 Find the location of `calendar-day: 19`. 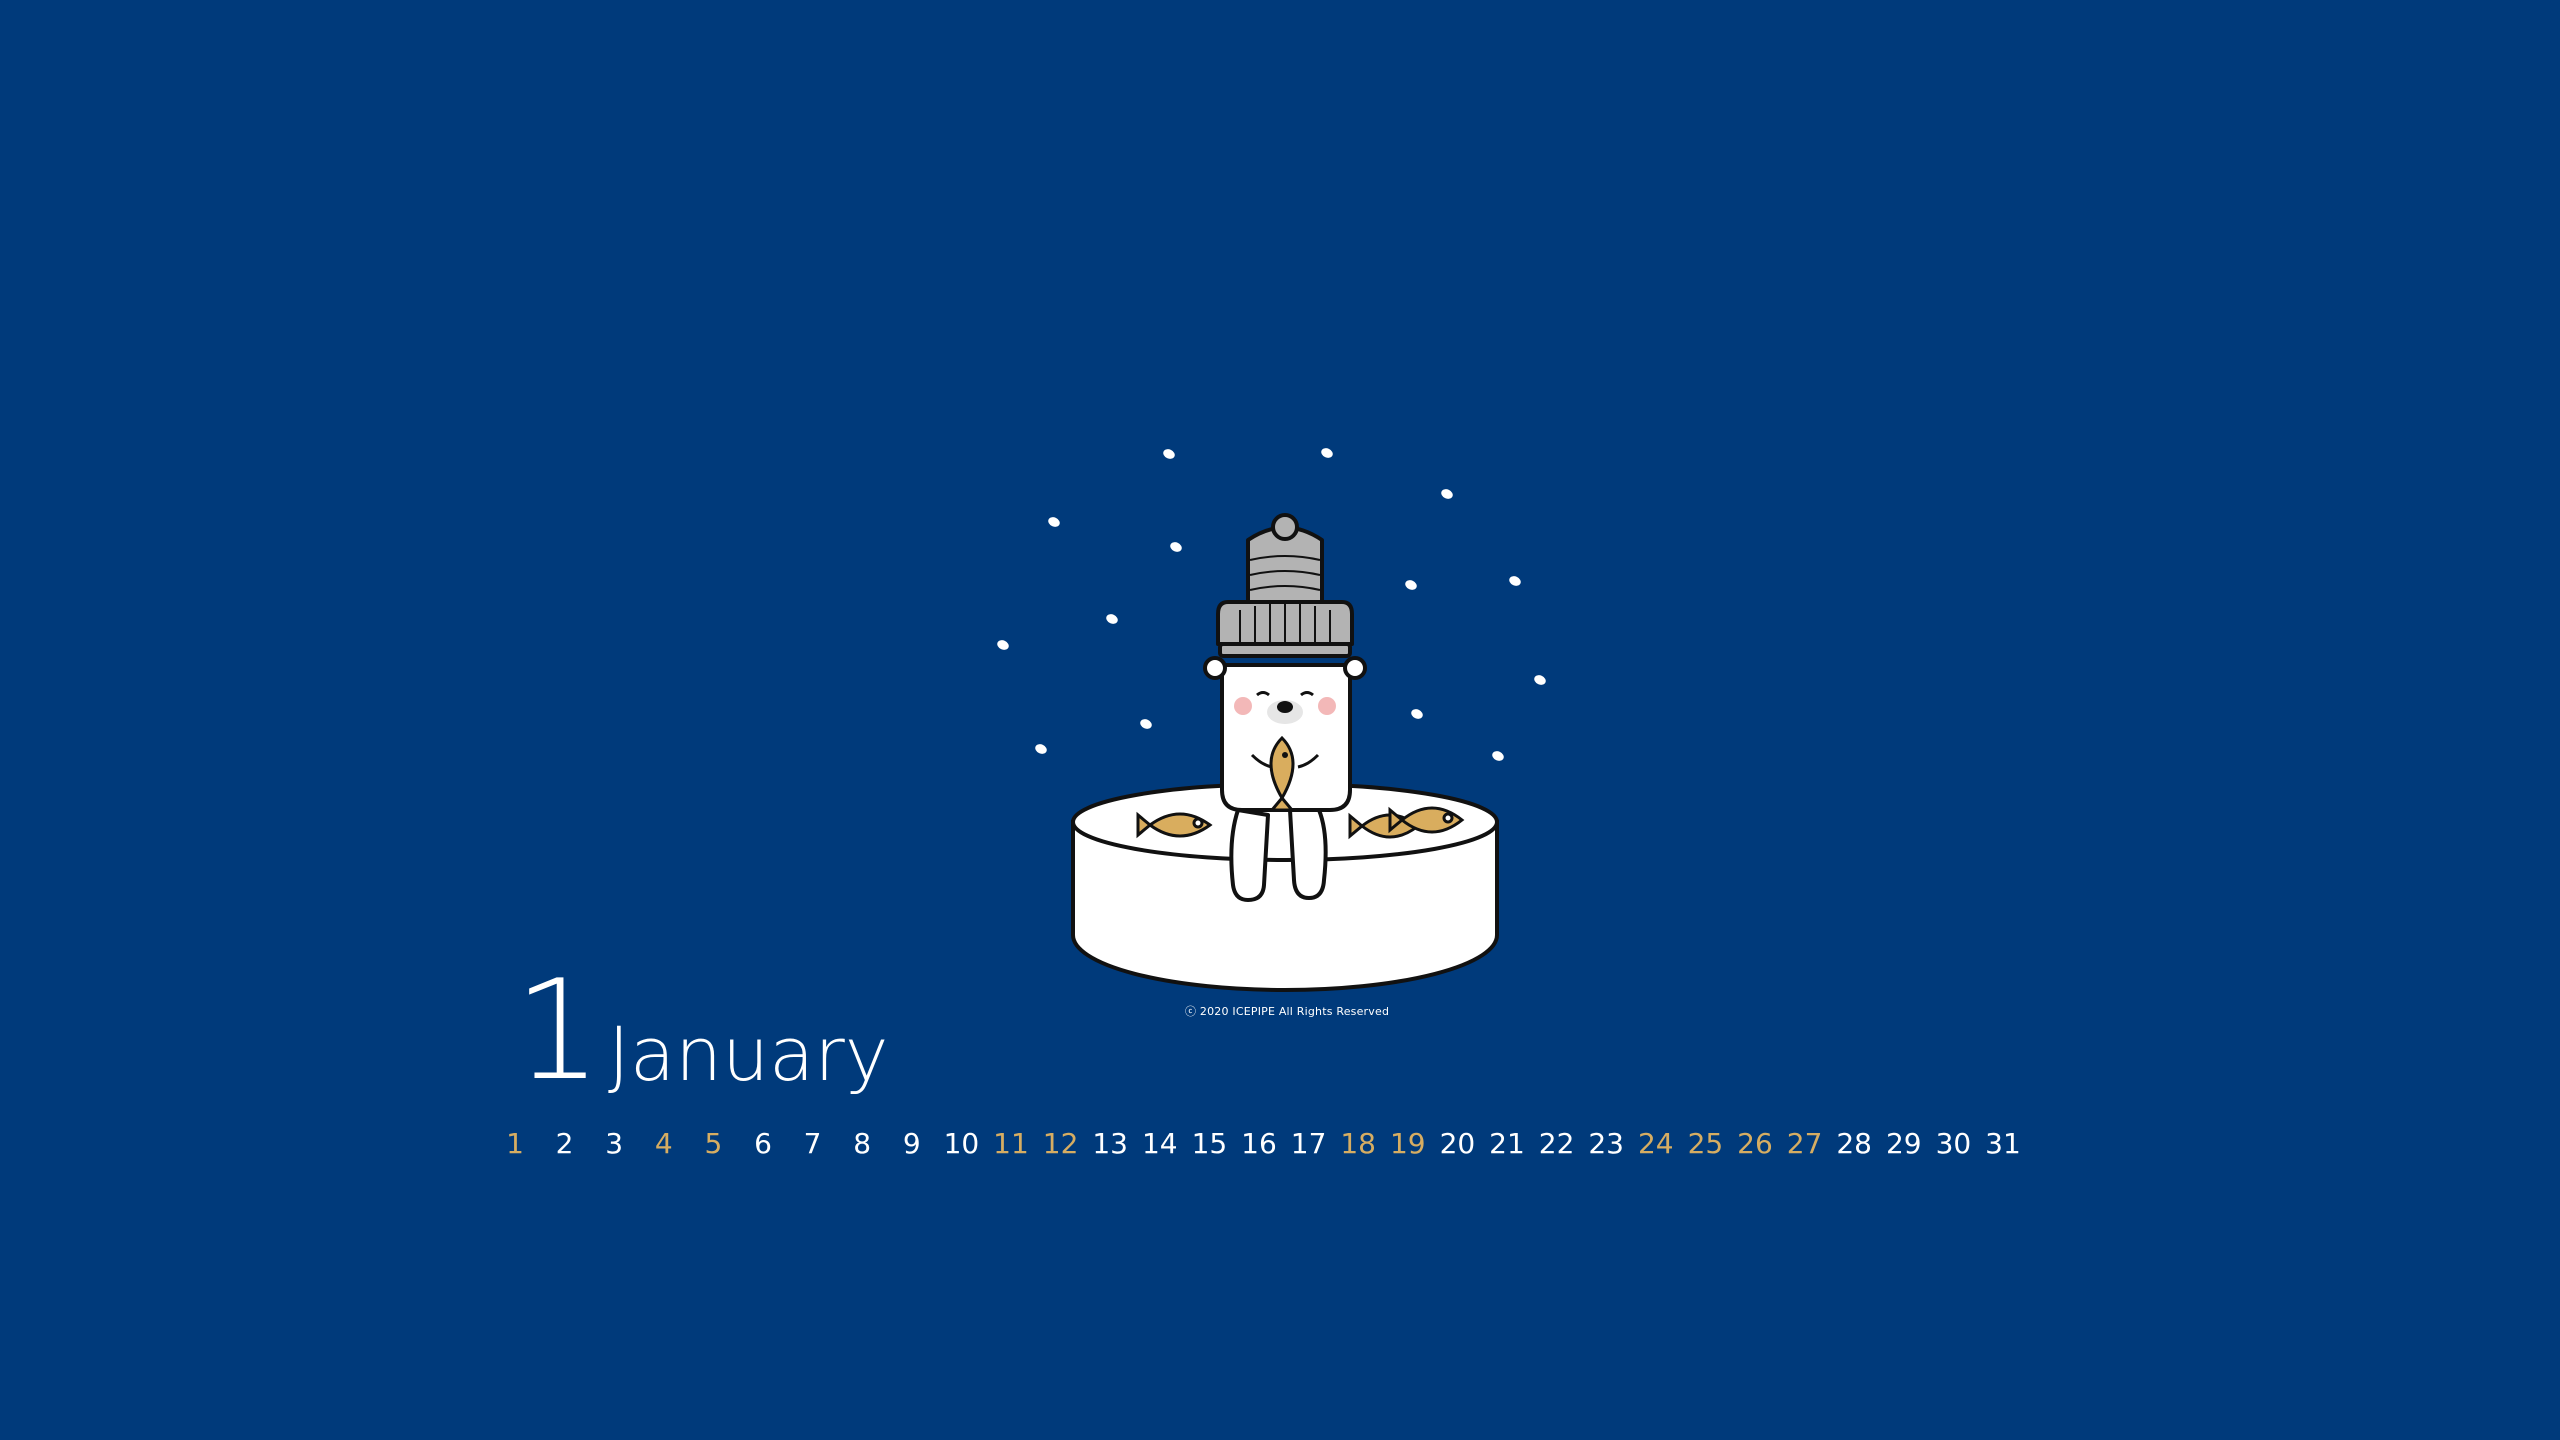

calendar-day: 19 is located at coordinates (1407, 1143).